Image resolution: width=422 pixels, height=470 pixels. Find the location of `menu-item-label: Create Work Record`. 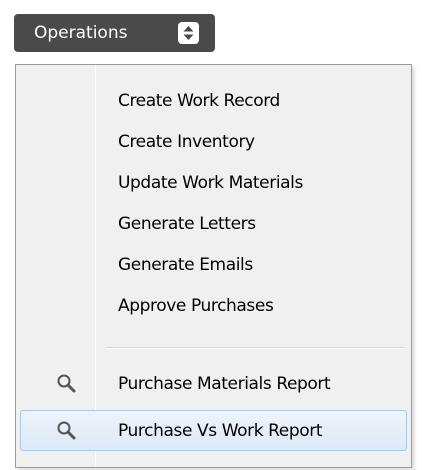

menu-item-label: Create Work Record is located at coordinates (199, 100).